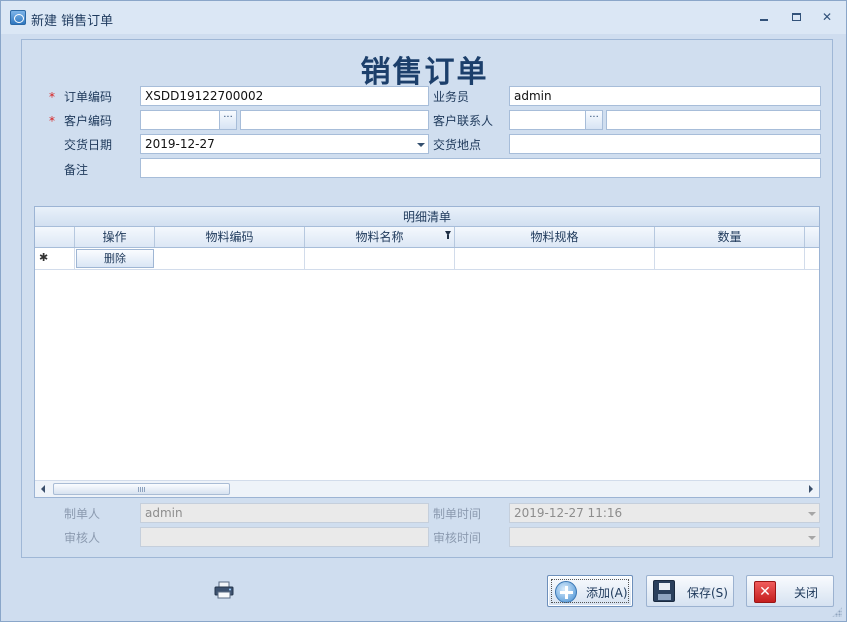 The width and height of the screenshot is (847, 622). I want to click on material-name-header-label: 物料名称, so click(379, 237).